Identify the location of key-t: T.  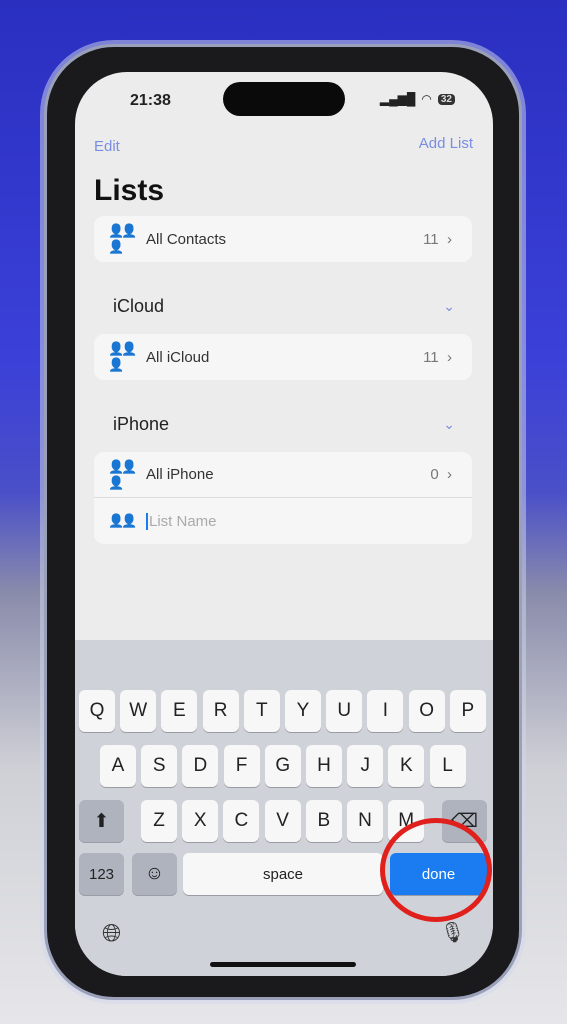
(261, 711).